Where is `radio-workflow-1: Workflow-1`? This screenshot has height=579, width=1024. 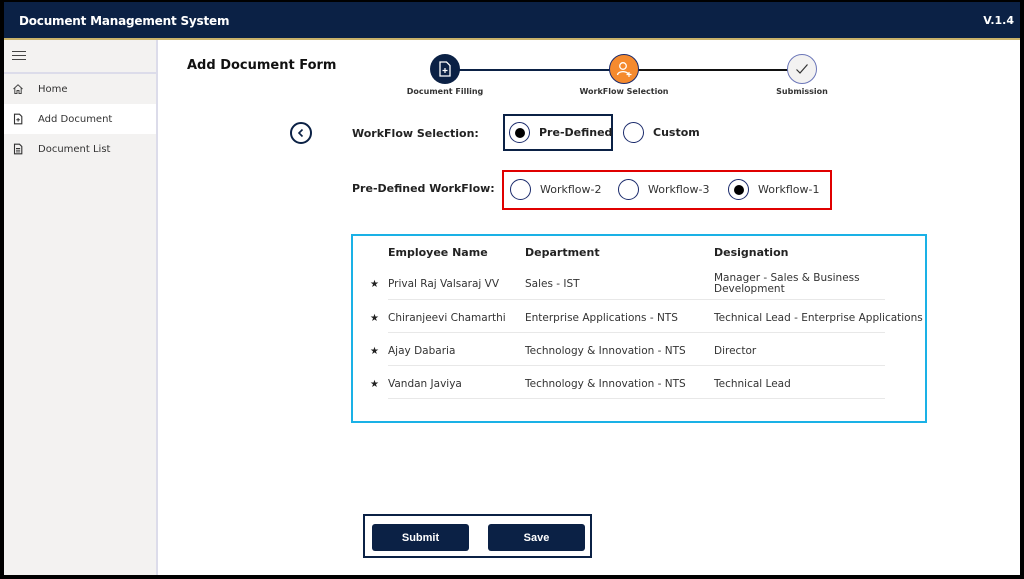 radio-workflow-1: Workflow-1 is located at coordinates (773, 189).